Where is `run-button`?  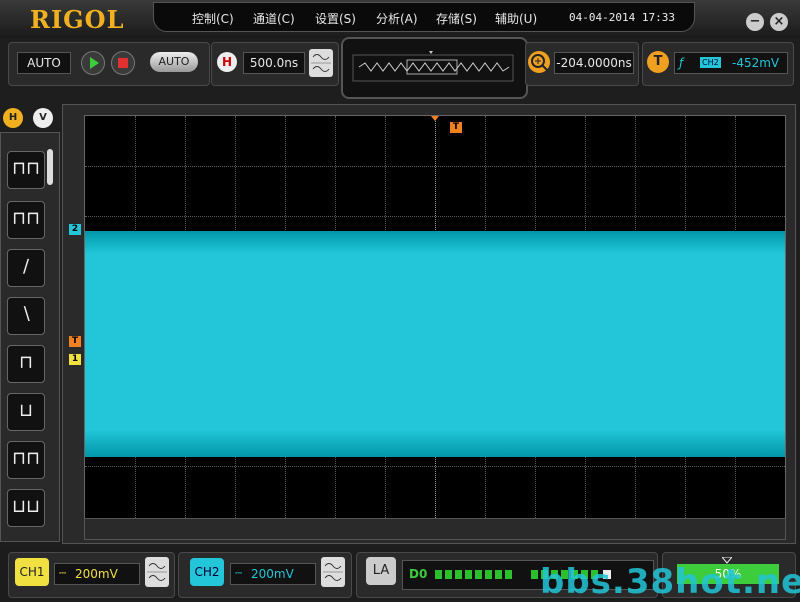 run-button is located at coordinates (93, 63).